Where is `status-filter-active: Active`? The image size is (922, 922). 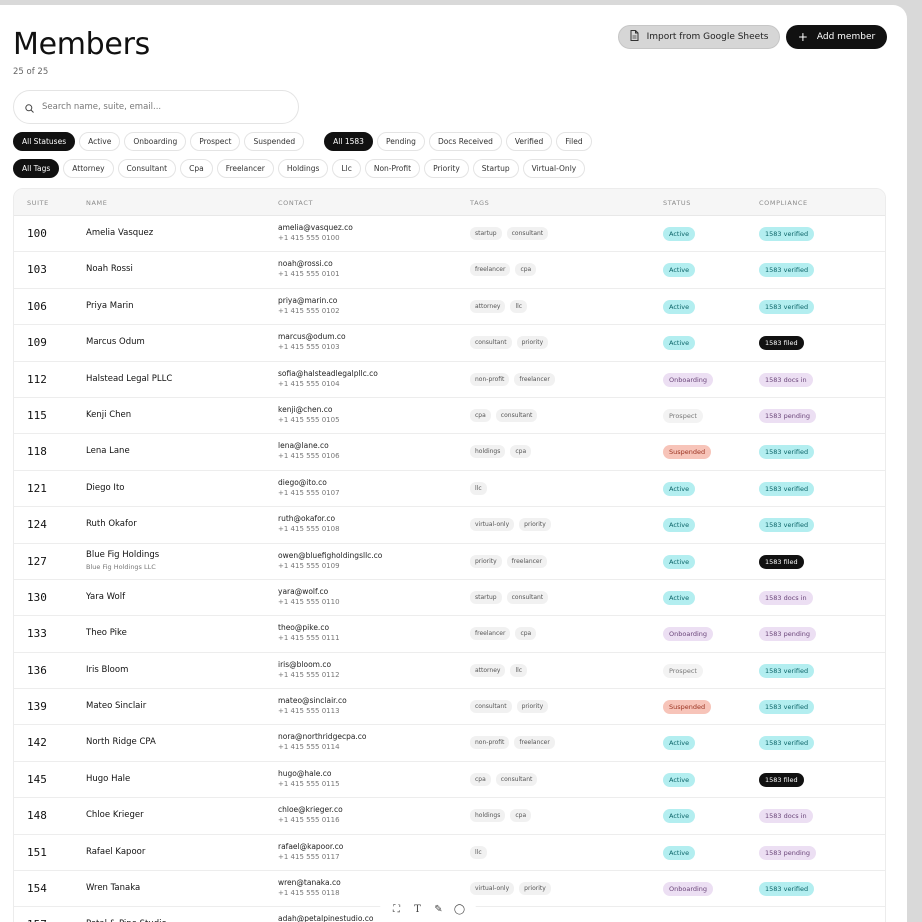 status-filter-active: Active is located at coordinates (100, 141).